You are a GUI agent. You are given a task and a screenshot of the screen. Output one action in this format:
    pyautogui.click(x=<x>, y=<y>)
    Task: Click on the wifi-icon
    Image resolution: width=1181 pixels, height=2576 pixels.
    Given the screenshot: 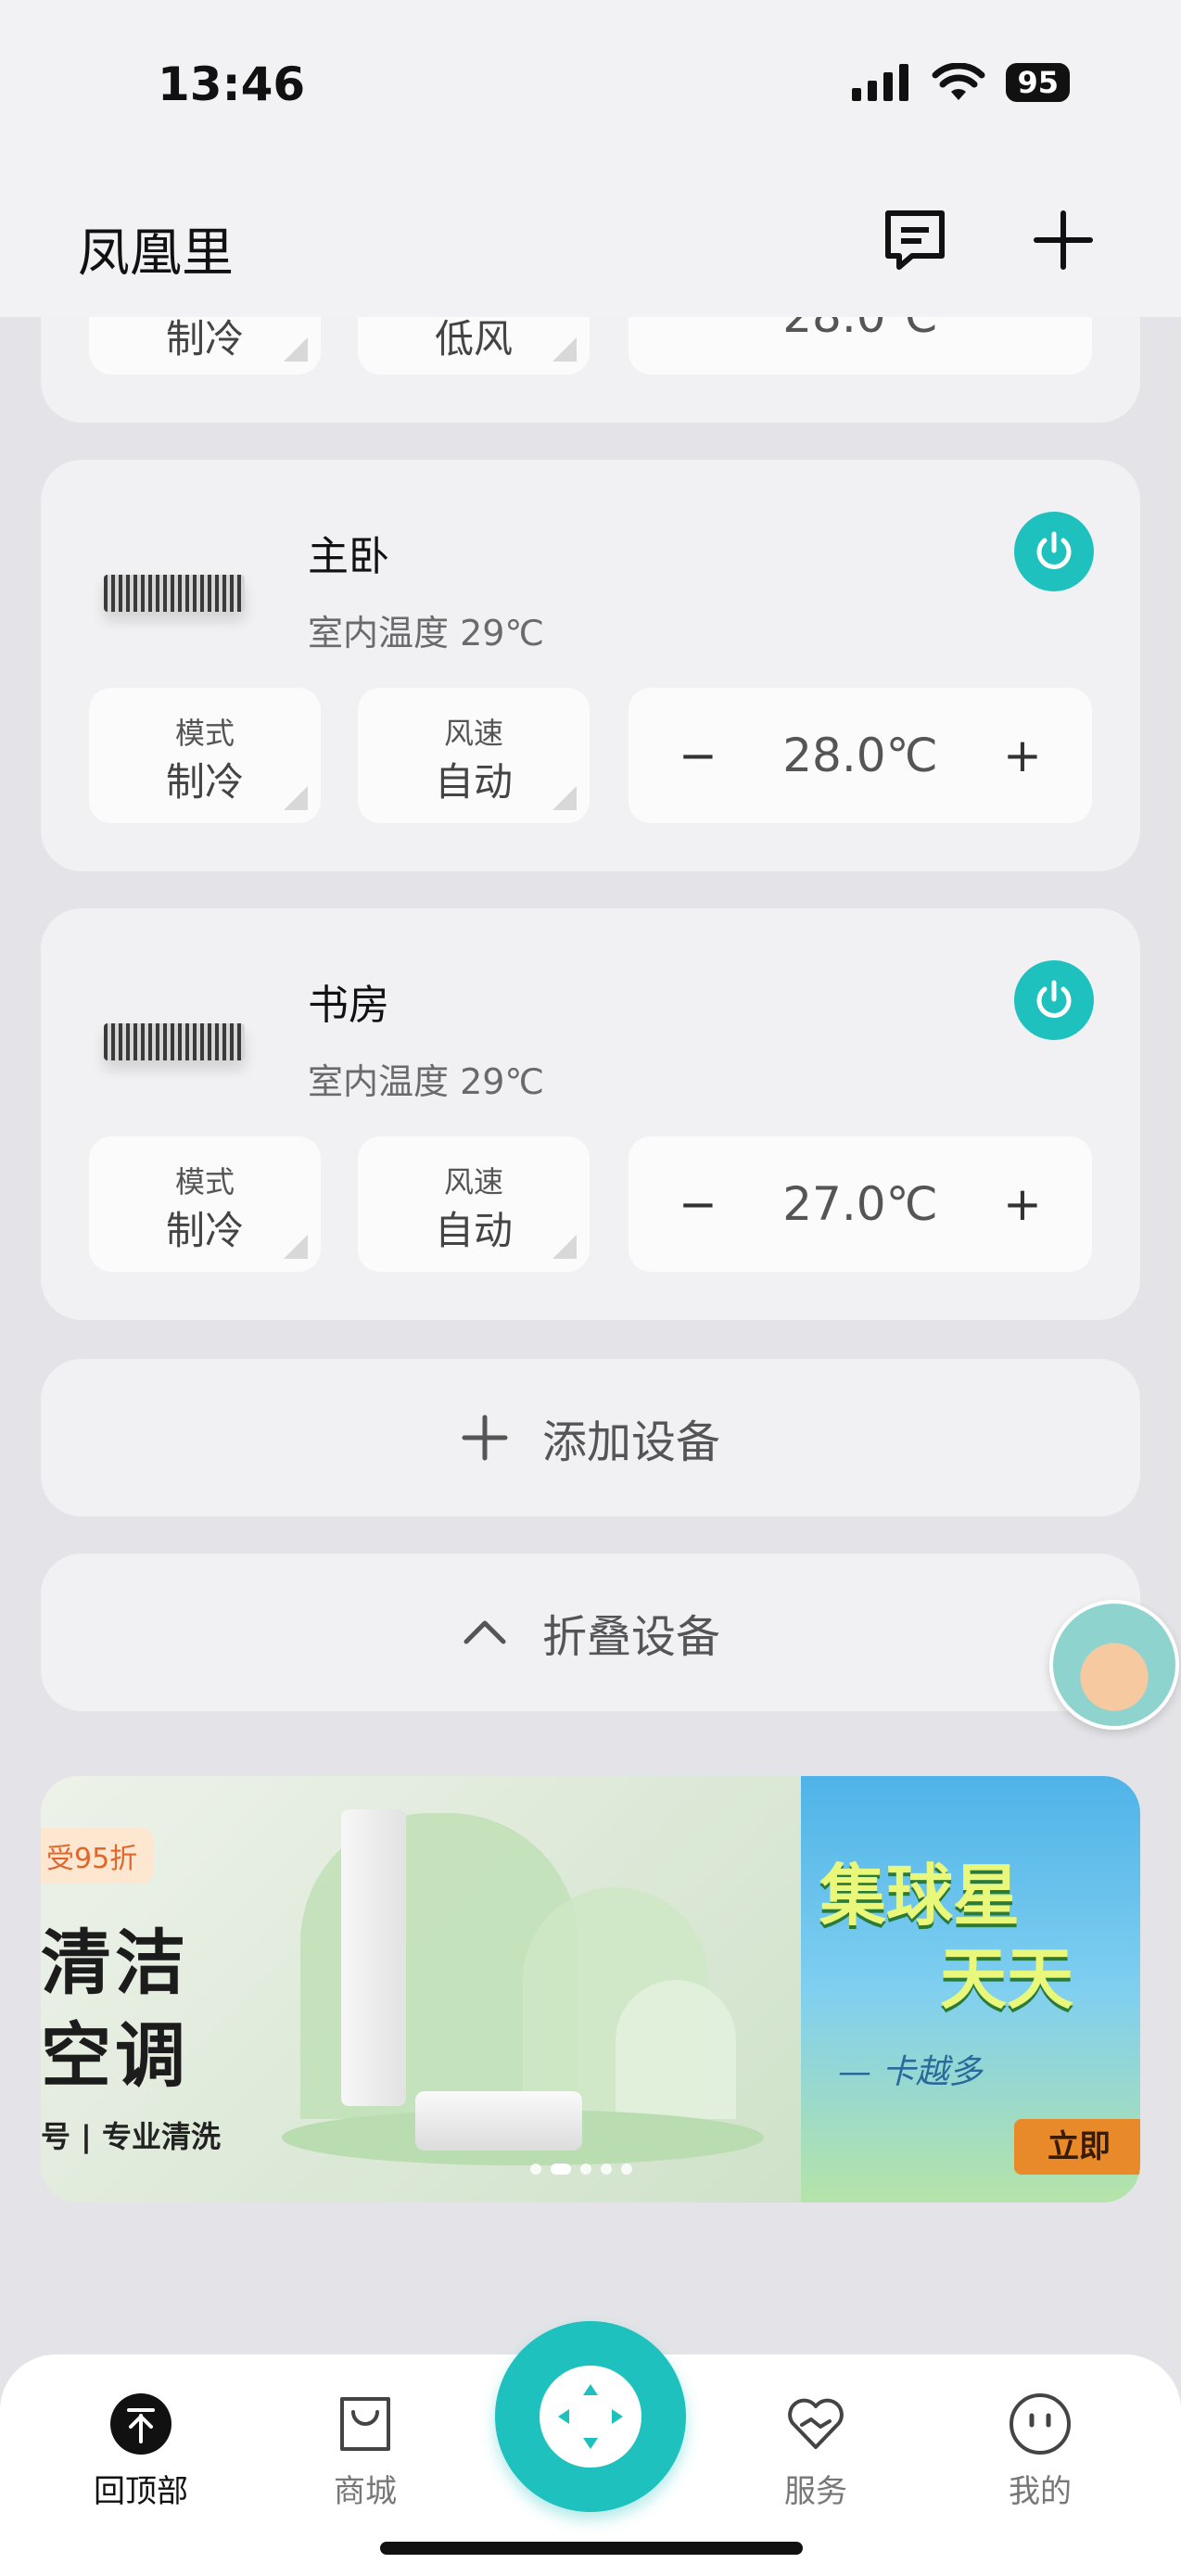 What is the action you would take?
    pyautogui.click(x=959, y=81)
    